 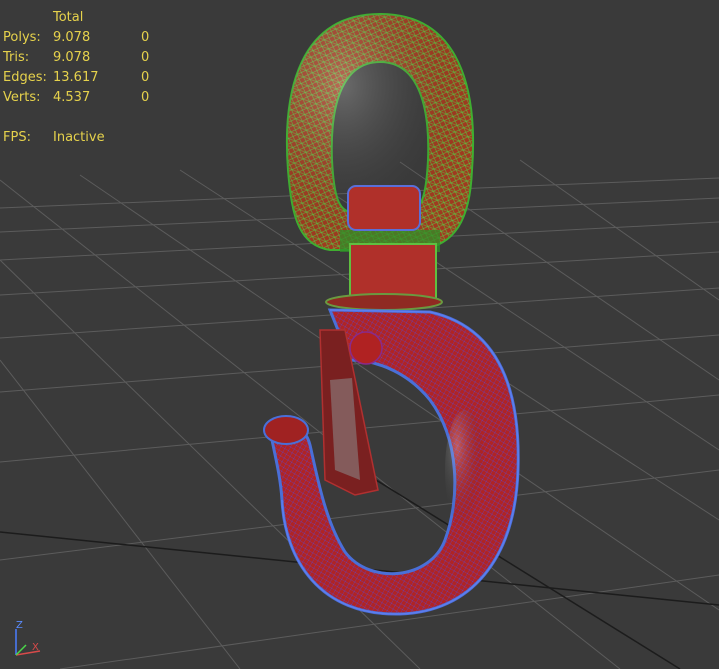 I want to click on stats-row-verts: Verts: 4.537 0, so click(x=82, y=98).